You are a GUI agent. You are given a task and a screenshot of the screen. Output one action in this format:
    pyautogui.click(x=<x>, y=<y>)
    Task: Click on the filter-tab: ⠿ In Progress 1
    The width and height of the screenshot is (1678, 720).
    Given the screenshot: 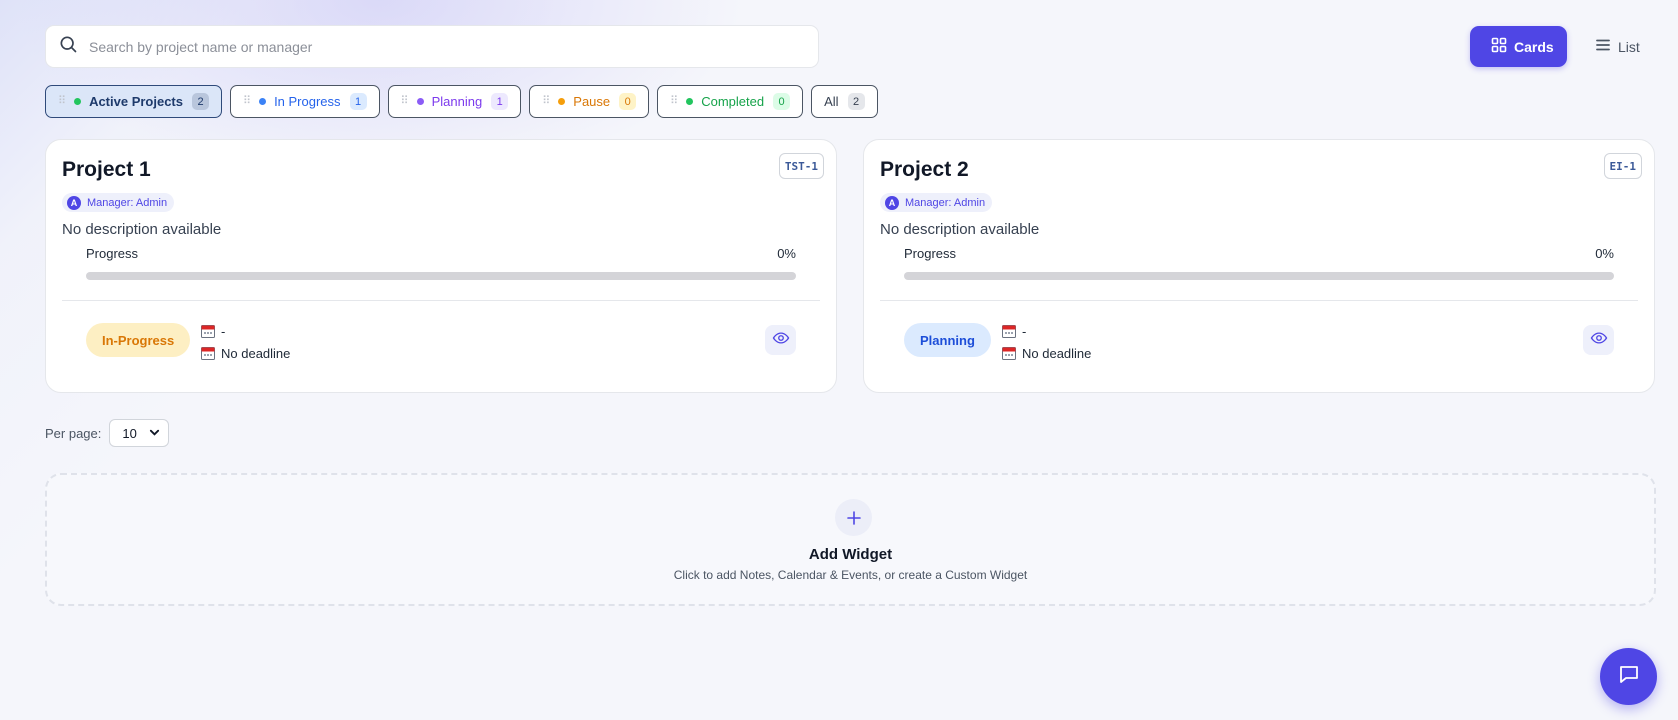 What is the action you would take?
    pyautogui.click(x=305, y=101)
    